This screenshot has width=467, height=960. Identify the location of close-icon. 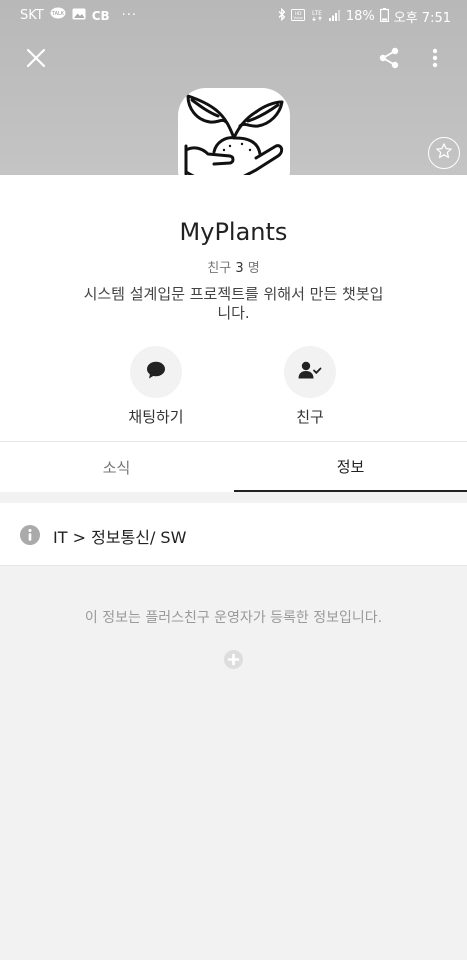
(36, 60).